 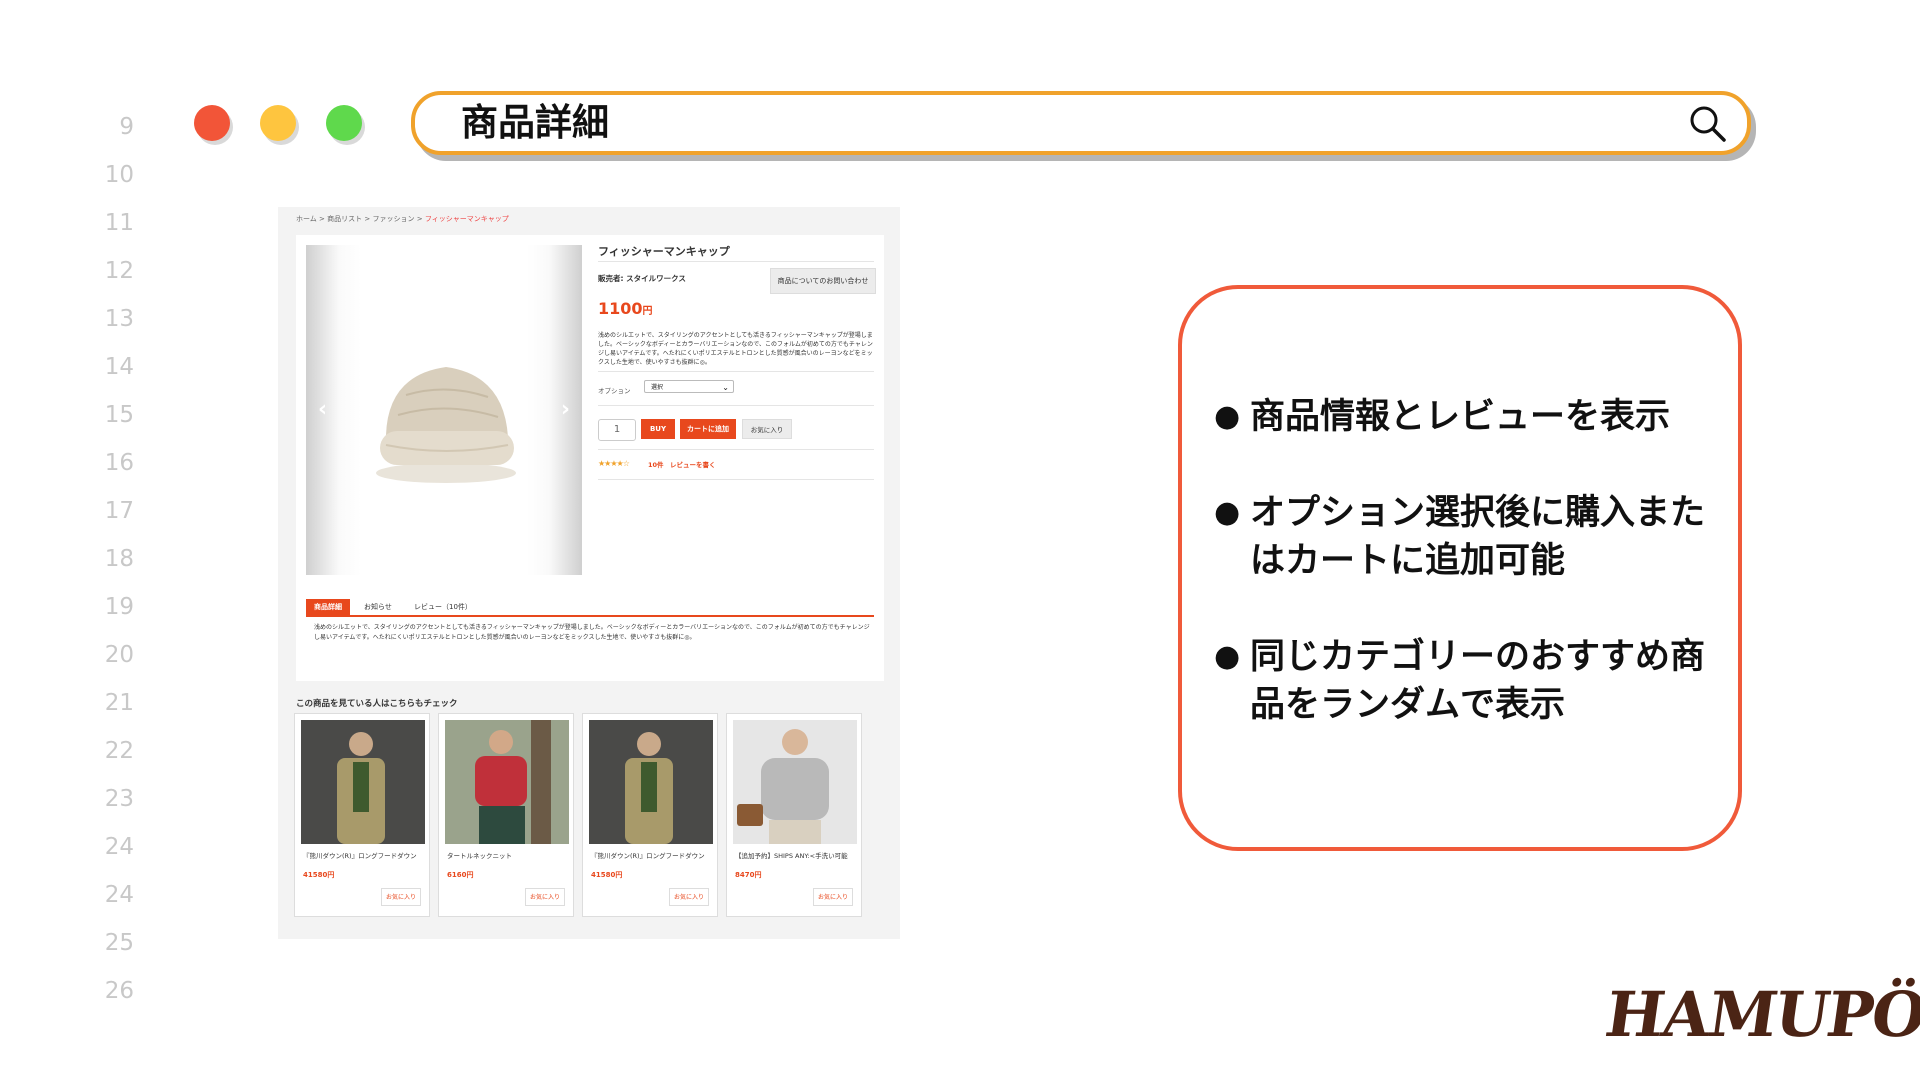 I want to click on favorite-button: お気に入り, so click(x=767, y=429).